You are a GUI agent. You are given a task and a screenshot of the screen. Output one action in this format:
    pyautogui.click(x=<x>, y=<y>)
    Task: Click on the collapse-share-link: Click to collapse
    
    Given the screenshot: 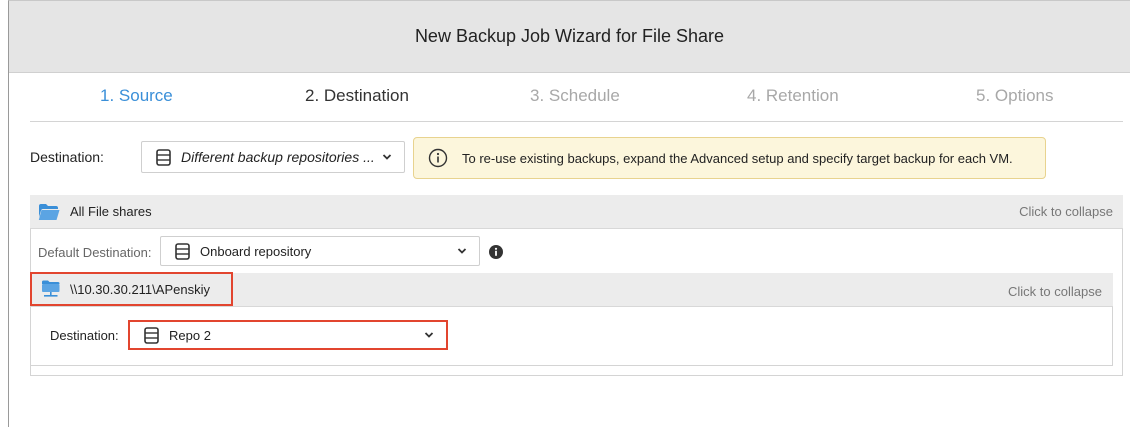 What is the action you would take?
    pyautogui.click(x=1055, y=291)
    